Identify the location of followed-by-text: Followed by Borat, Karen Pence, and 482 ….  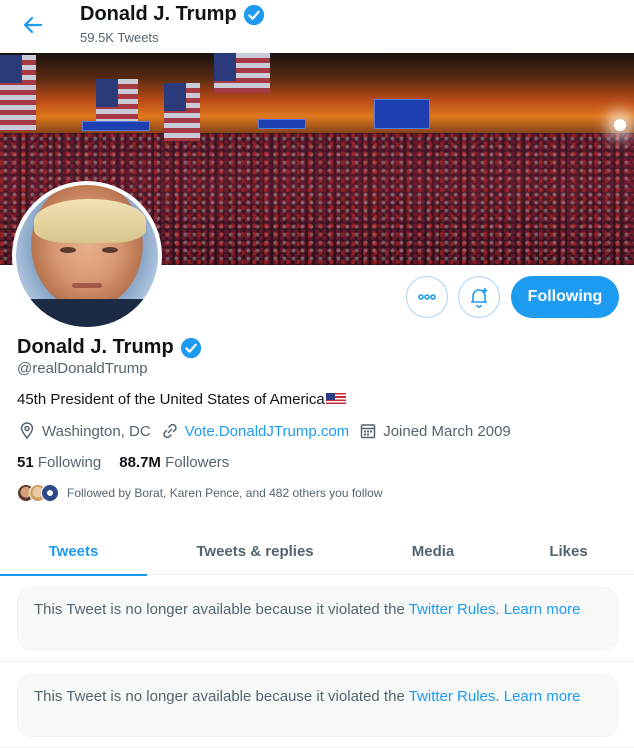
(225, 493).